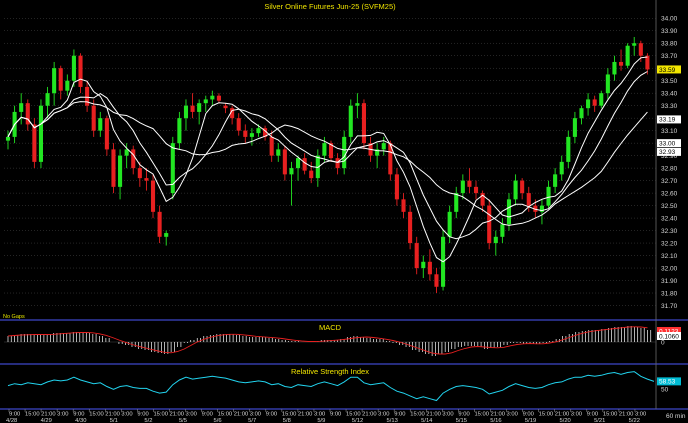 Image resolution: width=688 pixels, height=423 pixels. I want to click on price-badge-label: 0.1060, so click(669, 336).